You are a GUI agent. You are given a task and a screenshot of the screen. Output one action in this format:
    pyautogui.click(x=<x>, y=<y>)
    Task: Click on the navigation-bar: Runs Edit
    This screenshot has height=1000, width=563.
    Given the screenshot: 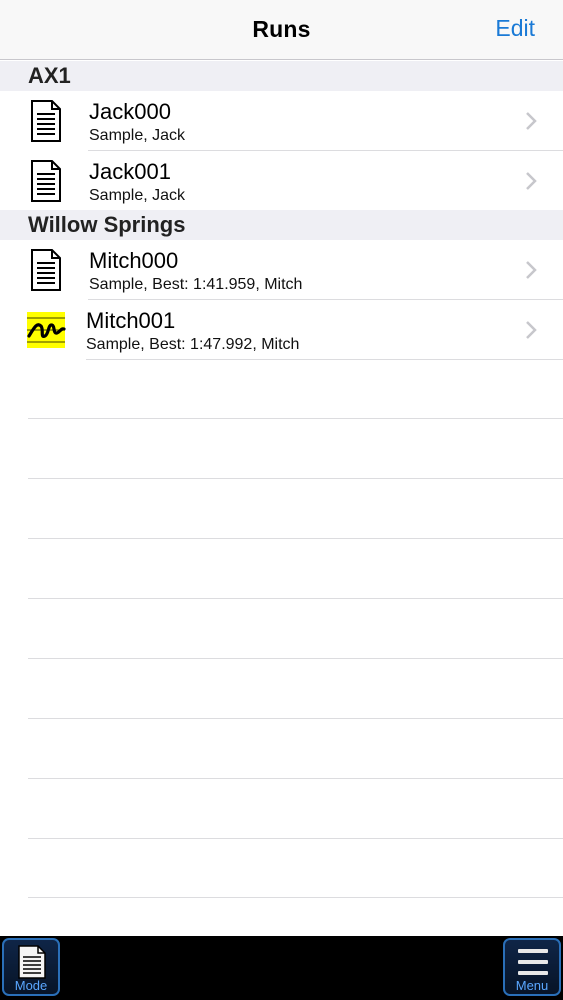 What is the action you would take?
    pyautogui.click(x=281, y=30)
    